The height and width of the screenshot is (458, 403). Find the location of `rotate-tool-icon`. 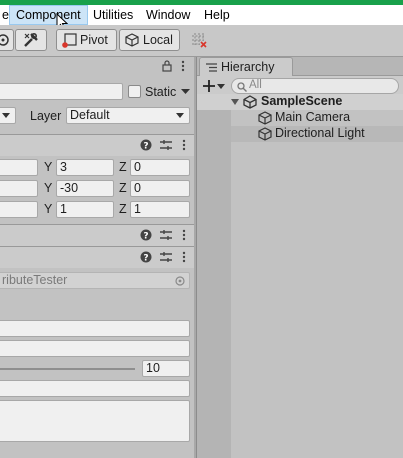

rotate-tool-icon is located at coordinates (4, 40).